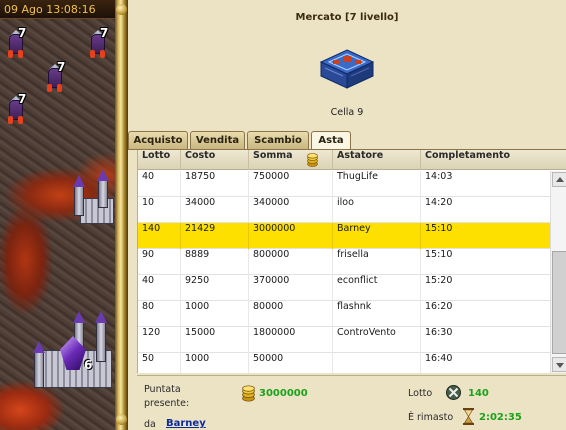 The height and width of the screenshot is (430, 566). What do you see at coordinates (493, 160) in the screenshot?
I see `col-completamento: Completamento` at bounding box center [493, 160].